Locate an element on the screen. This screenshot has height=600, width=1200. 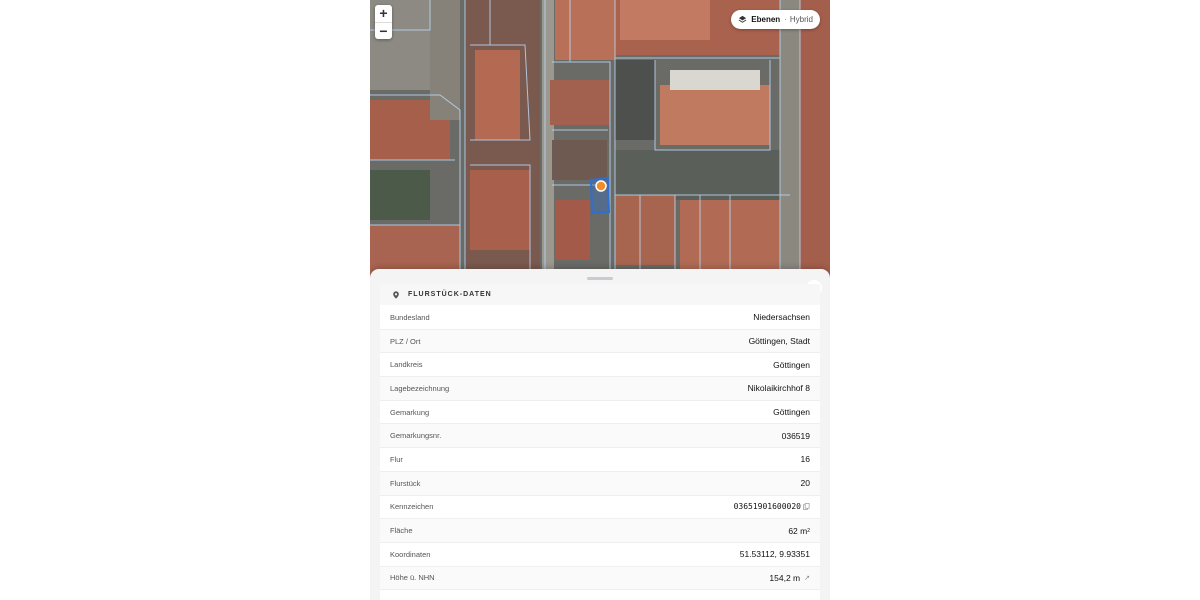
value-text: Niedersachsen is located at coordinates (781, 317).